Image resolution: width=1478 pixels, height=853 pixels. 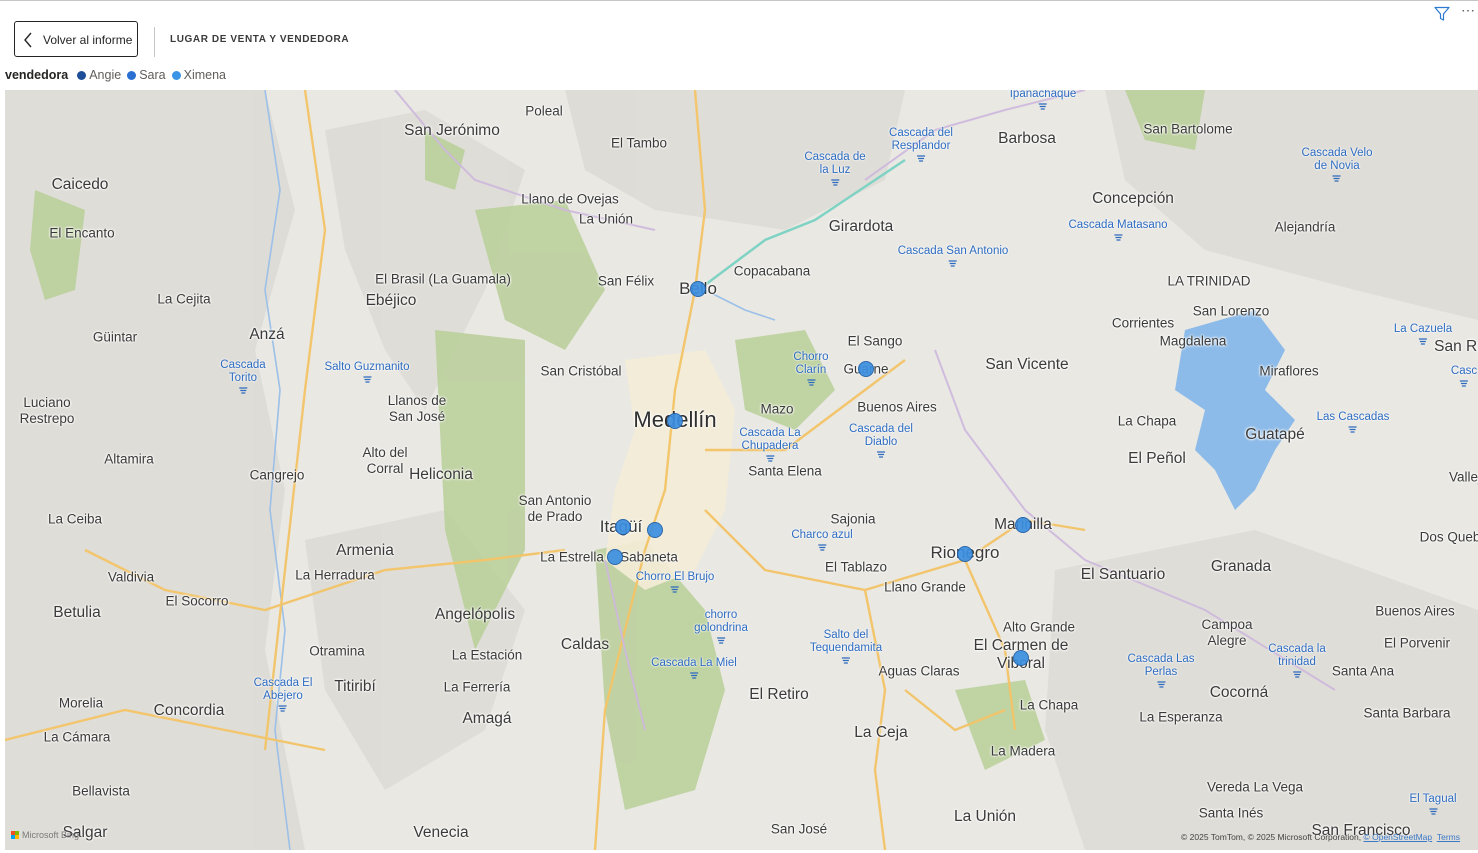 I want to click on waterfall-poi: Chorro Clarín, so click(x=811, y=369).